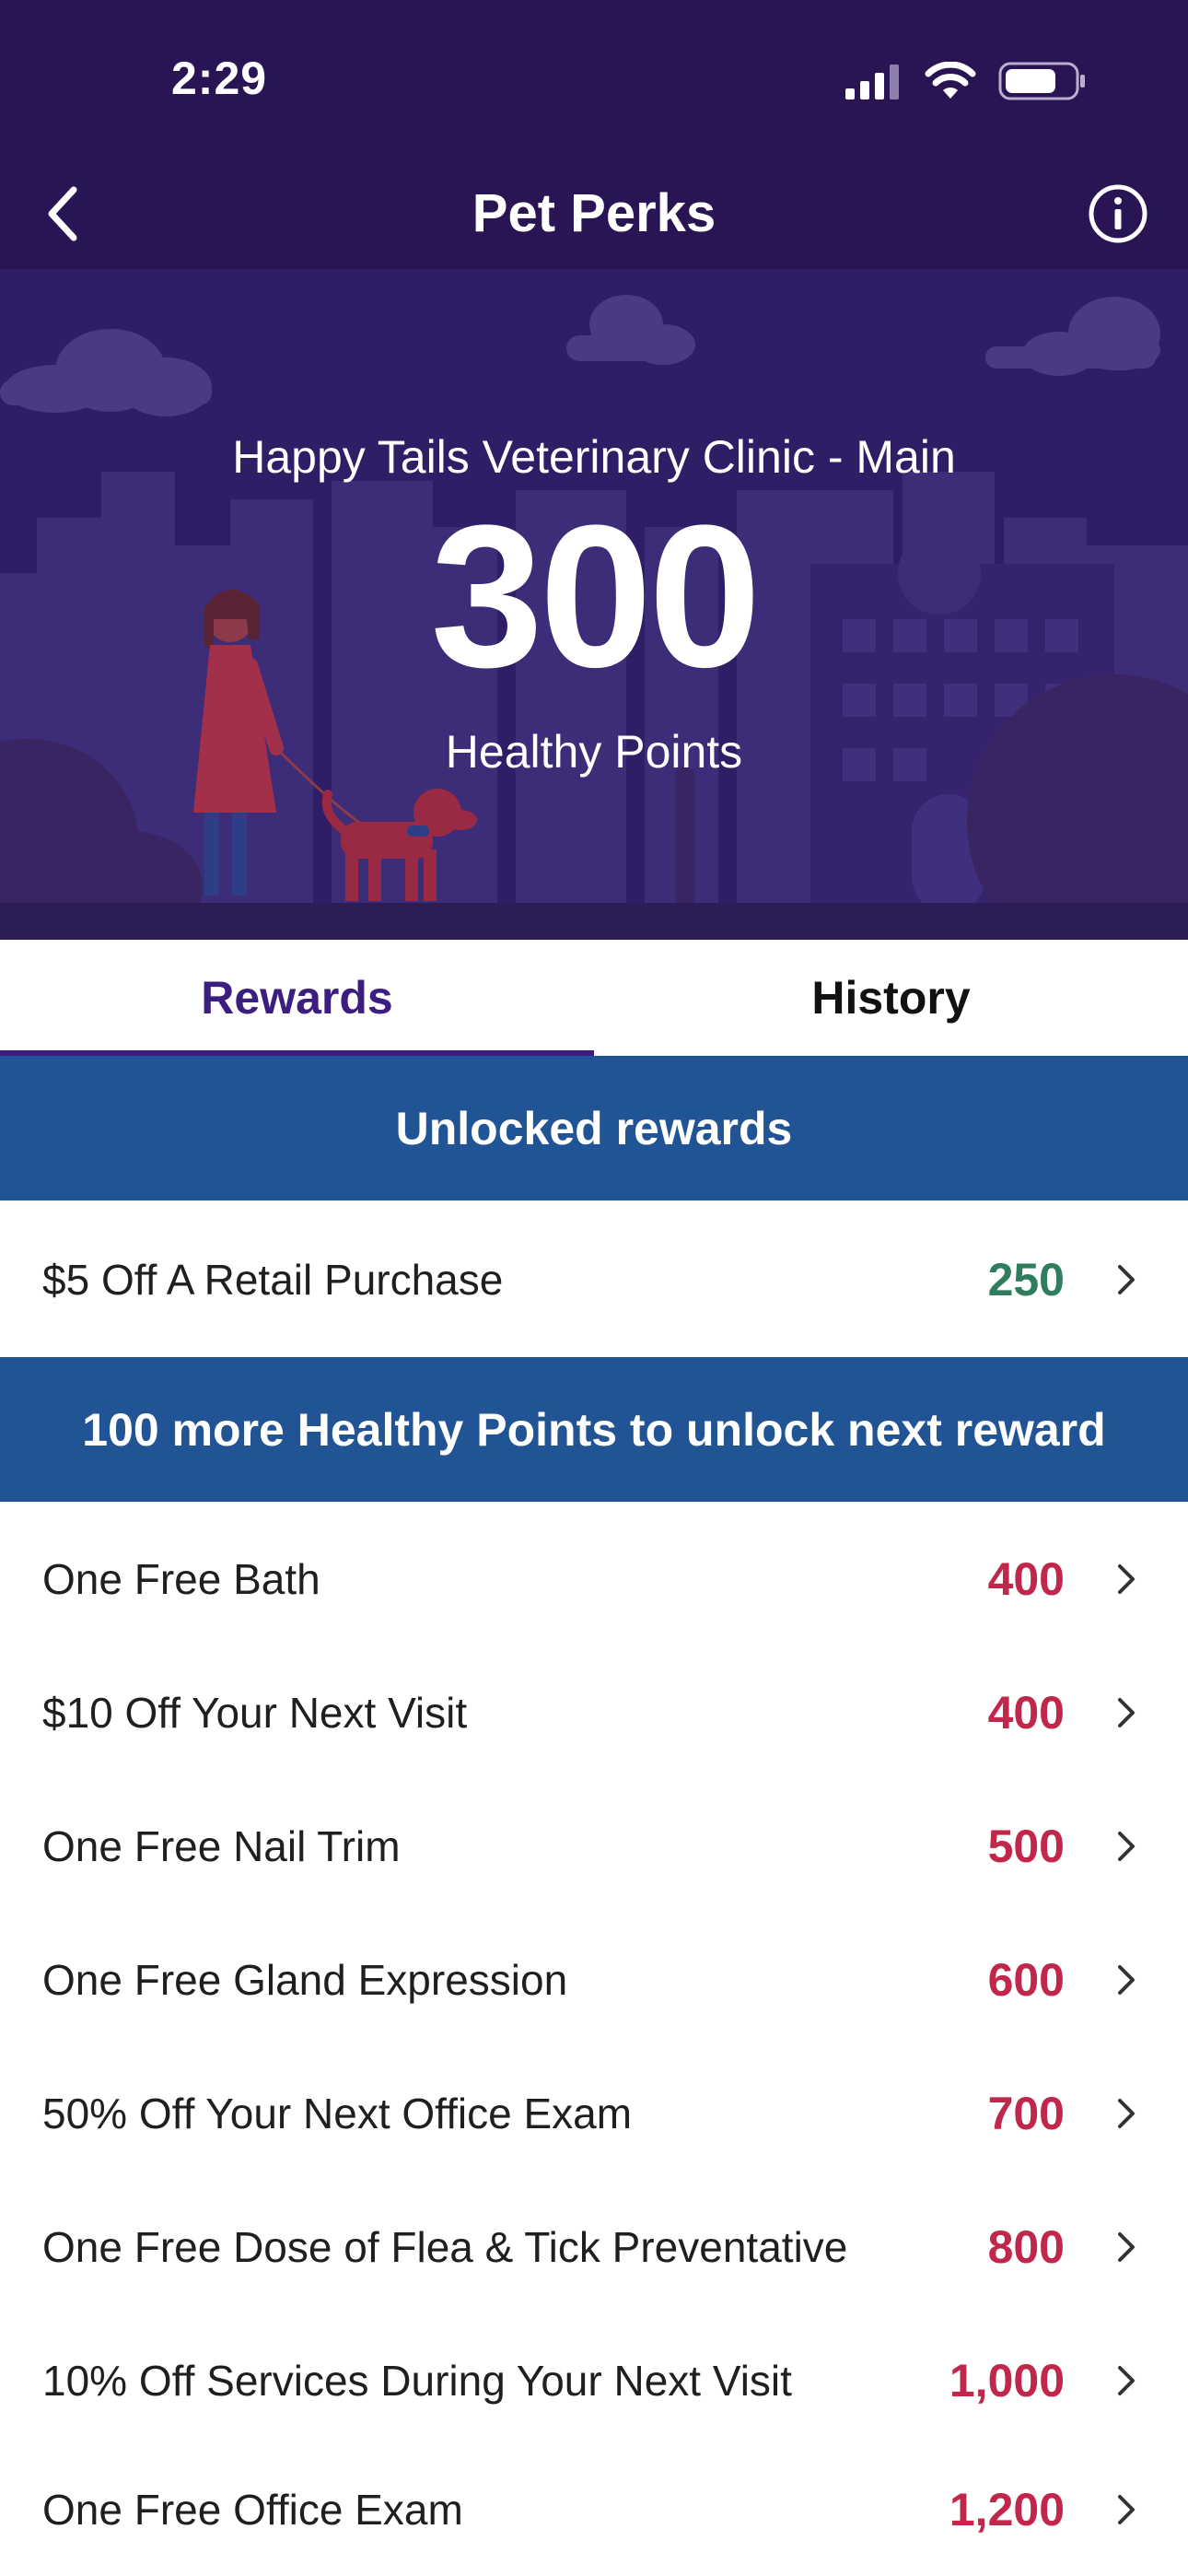 Image resolution: width=1188 pixels, height=2576 pixels. I want to click on status-icons, so click(965, 81).